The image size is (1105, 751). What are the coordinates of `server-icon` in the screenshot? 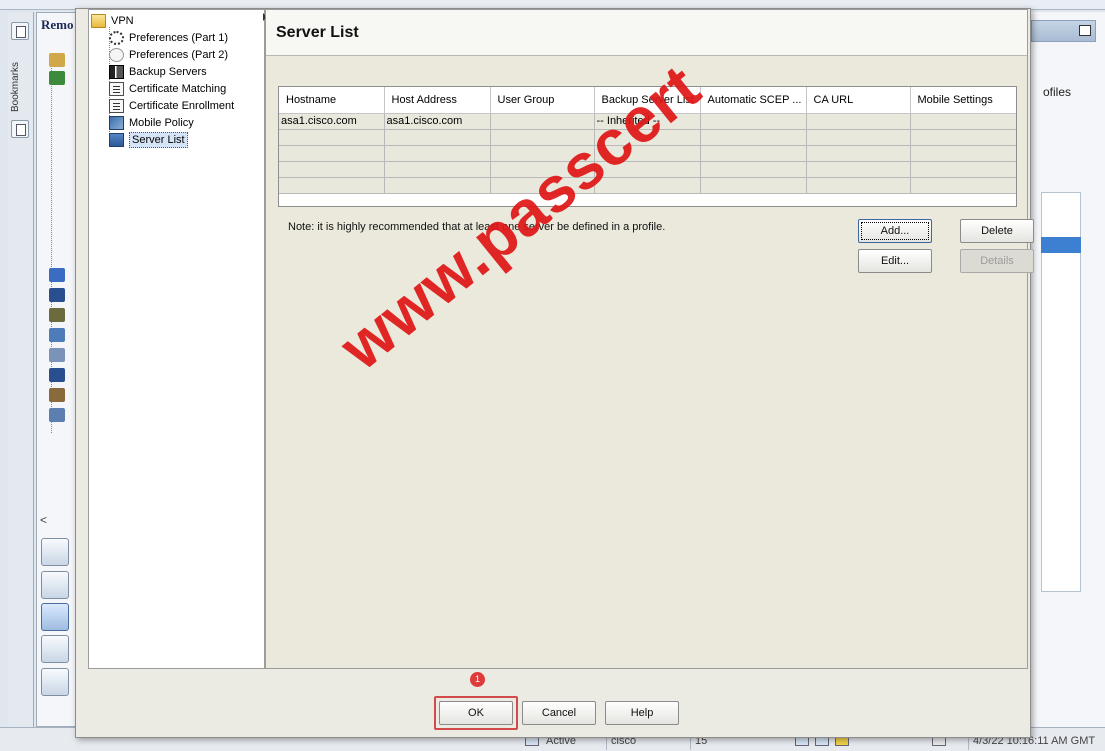 It's located at (116, 72).